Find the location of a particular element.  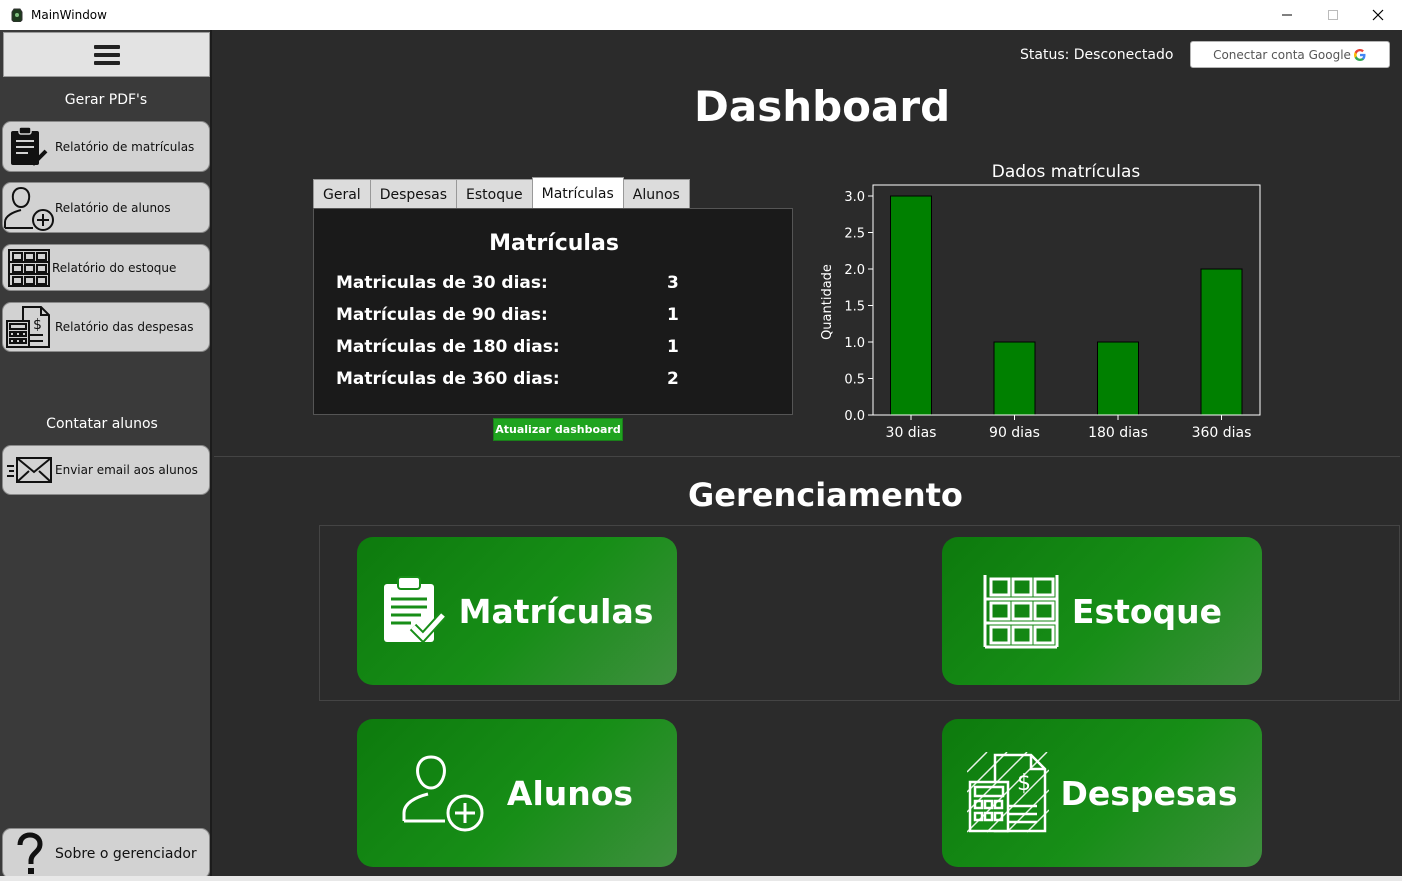

window-title: MainWindow is located at coordinates (69, 15).